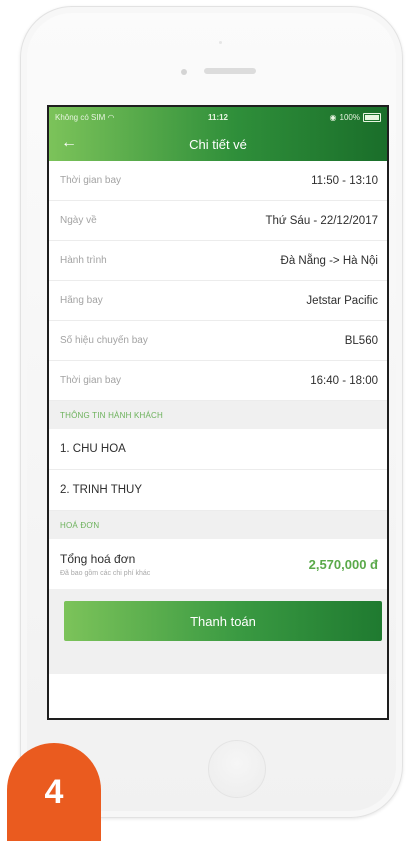  Describe the element at coordinates (372, 117) in the screenshot. I see `battery-icon` at that location.